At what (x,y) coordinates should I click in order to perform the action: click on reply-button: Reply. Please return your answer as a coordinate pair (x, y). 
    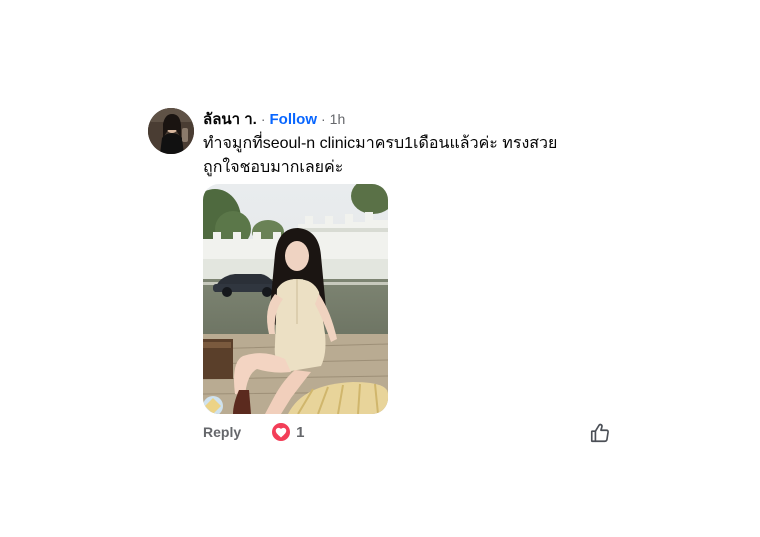
    Looking at the image, I should click on (222, 432).